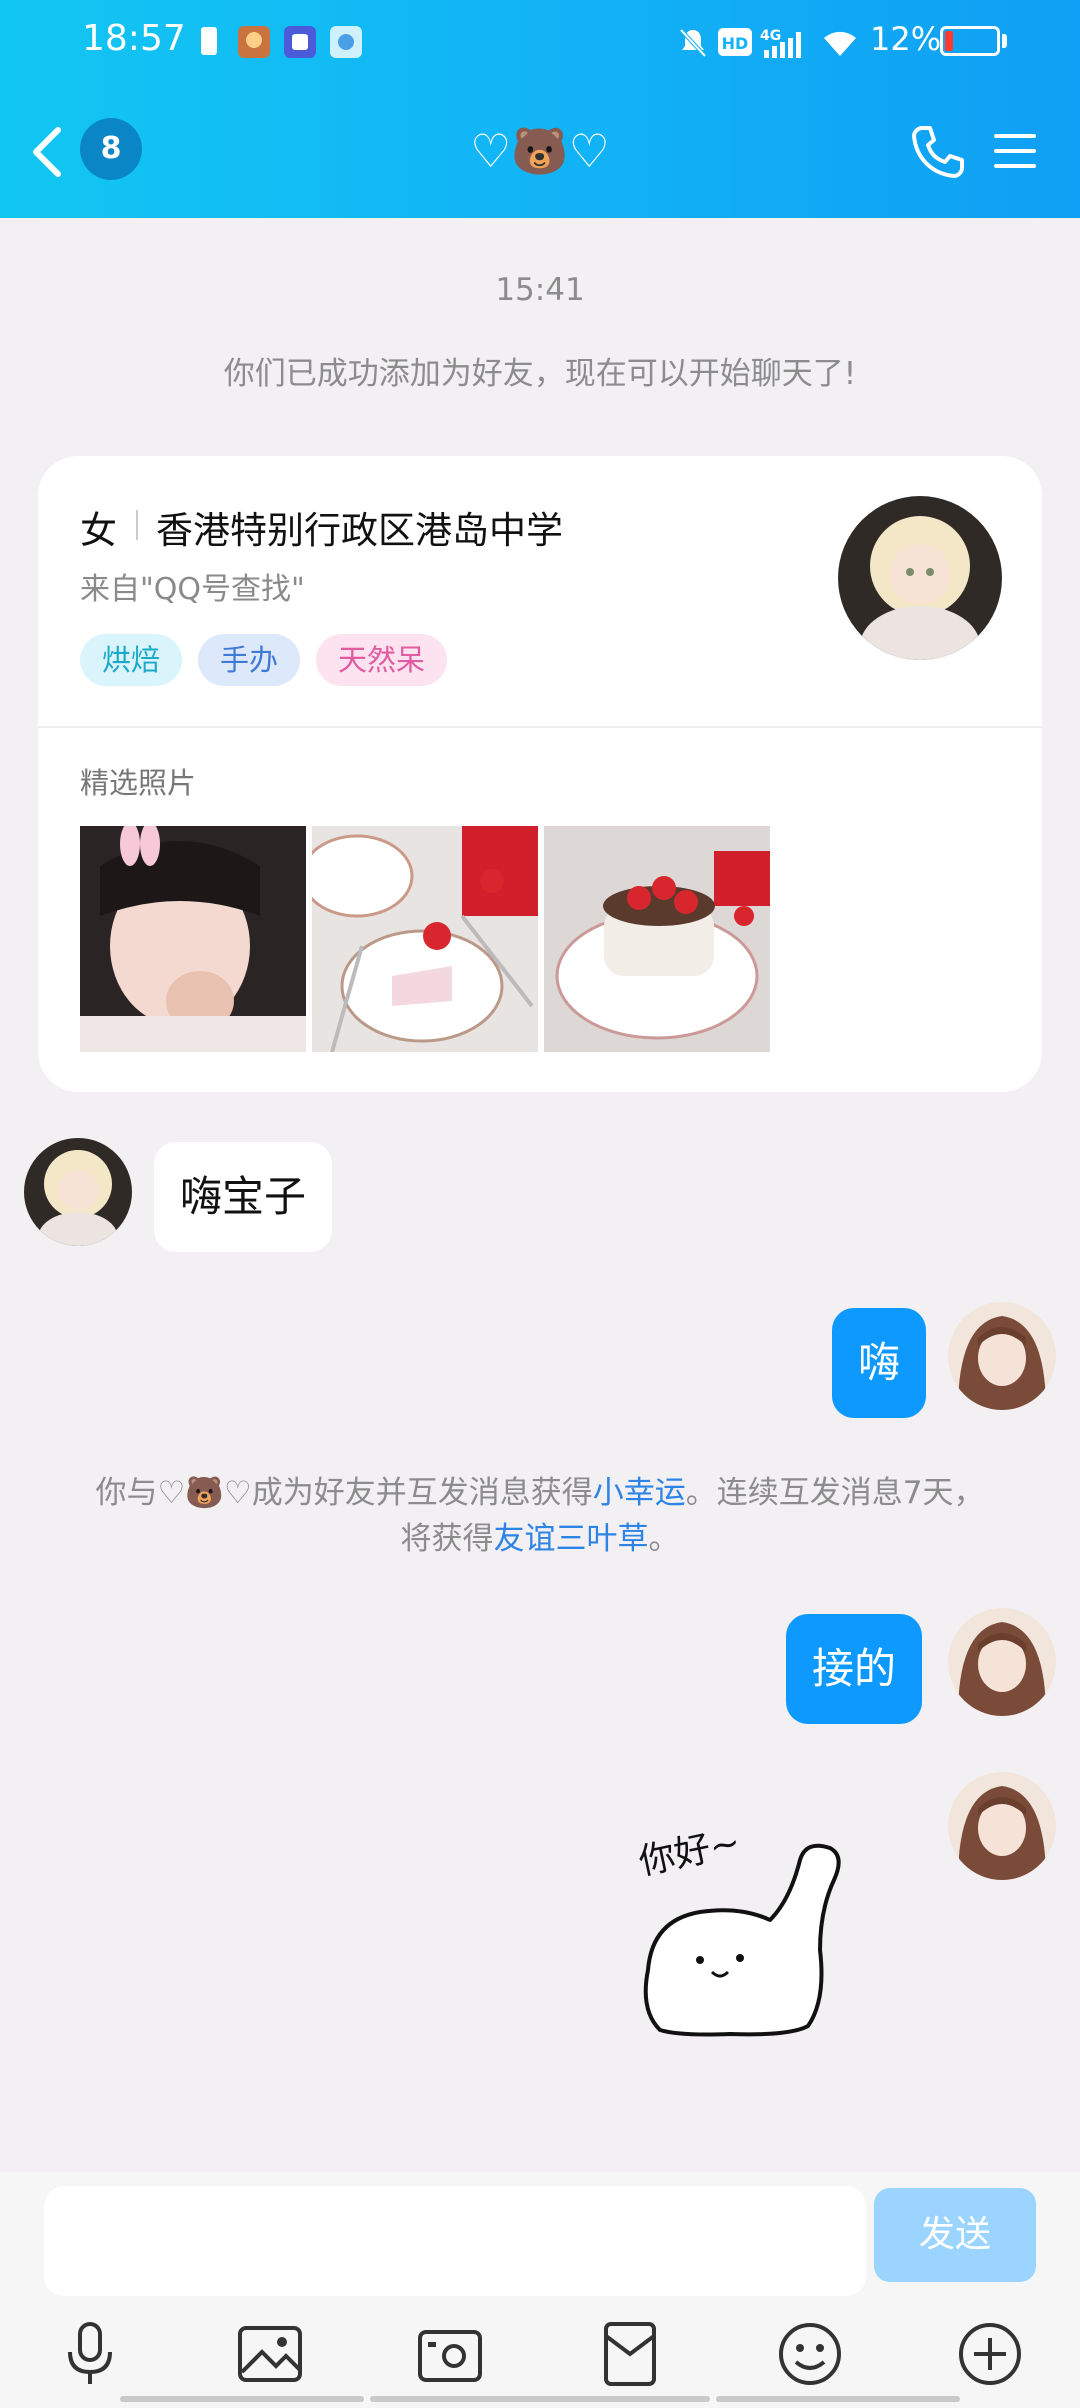  Describe the element at coordinates (920, 578) in the screenshot. I see `profile-avatar` at that location.